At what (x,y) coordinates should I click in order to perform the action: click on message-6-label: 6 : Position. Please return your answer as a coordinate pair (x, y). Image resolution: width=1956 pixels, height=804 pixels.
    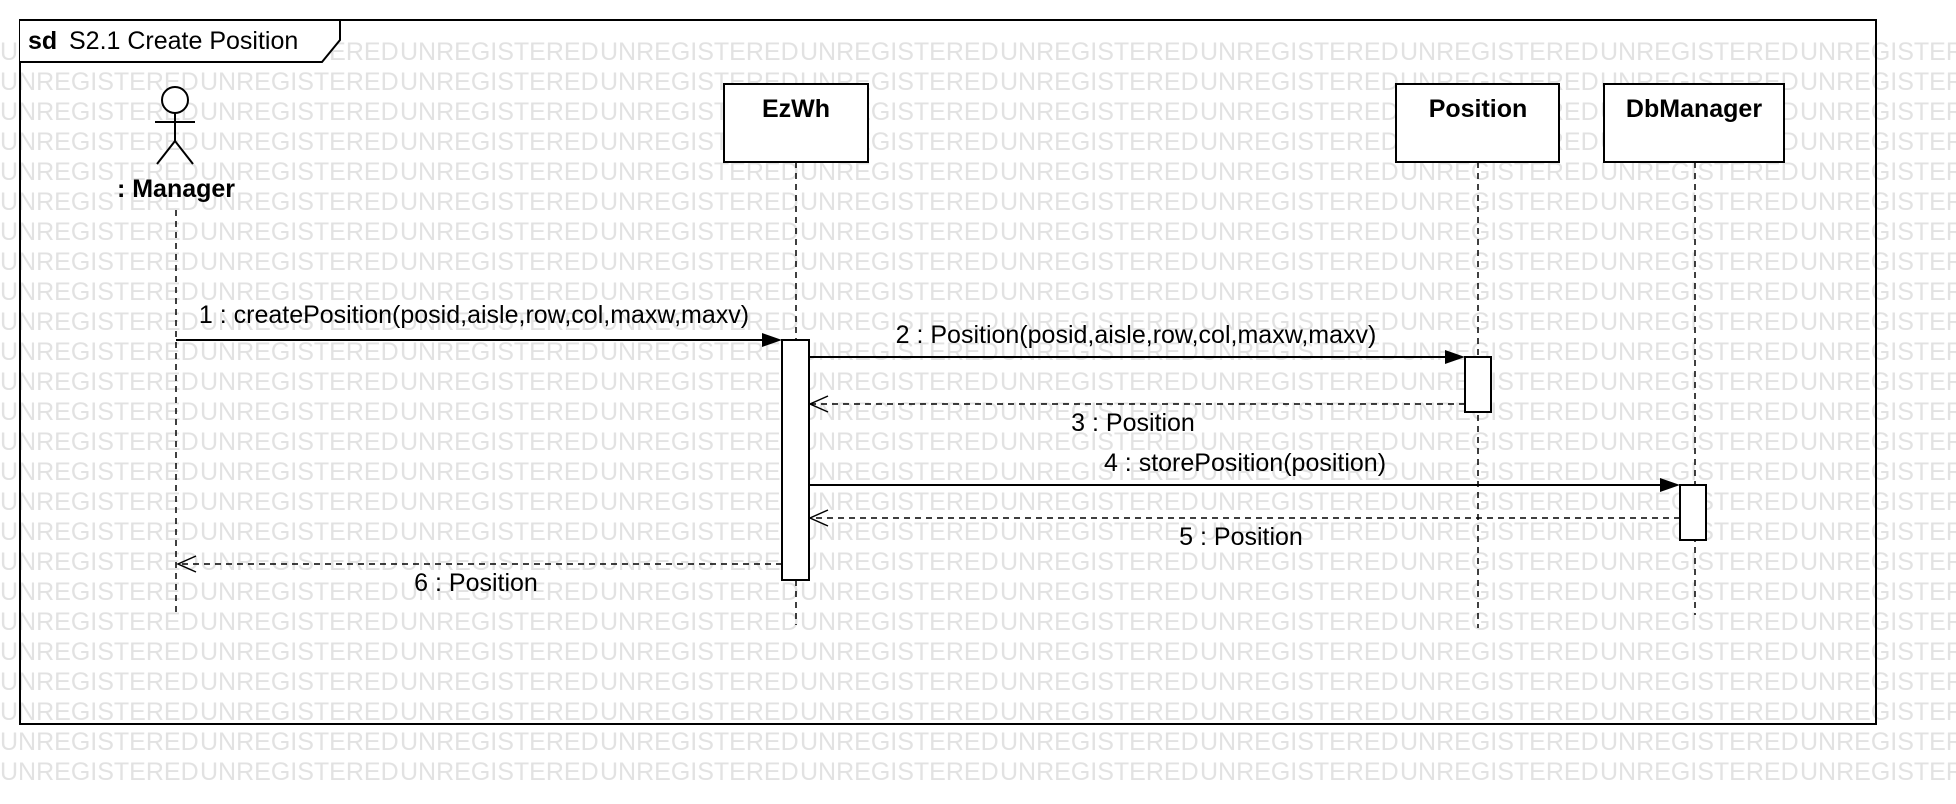
    Looking at the image, I should click on (476, 583).